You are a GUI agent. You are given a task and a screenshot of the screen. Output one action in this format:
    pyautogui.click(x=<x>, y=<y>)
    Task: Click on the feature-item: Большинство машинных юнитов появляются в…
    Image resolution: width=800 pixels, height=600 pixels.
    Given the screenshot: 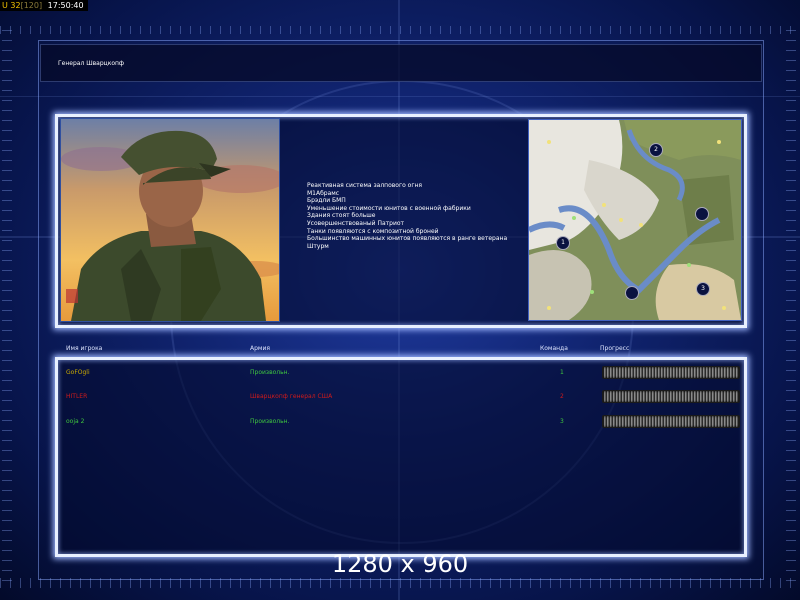 What is the action you would take?
    pyautogui.click(x=407, y=239)
    